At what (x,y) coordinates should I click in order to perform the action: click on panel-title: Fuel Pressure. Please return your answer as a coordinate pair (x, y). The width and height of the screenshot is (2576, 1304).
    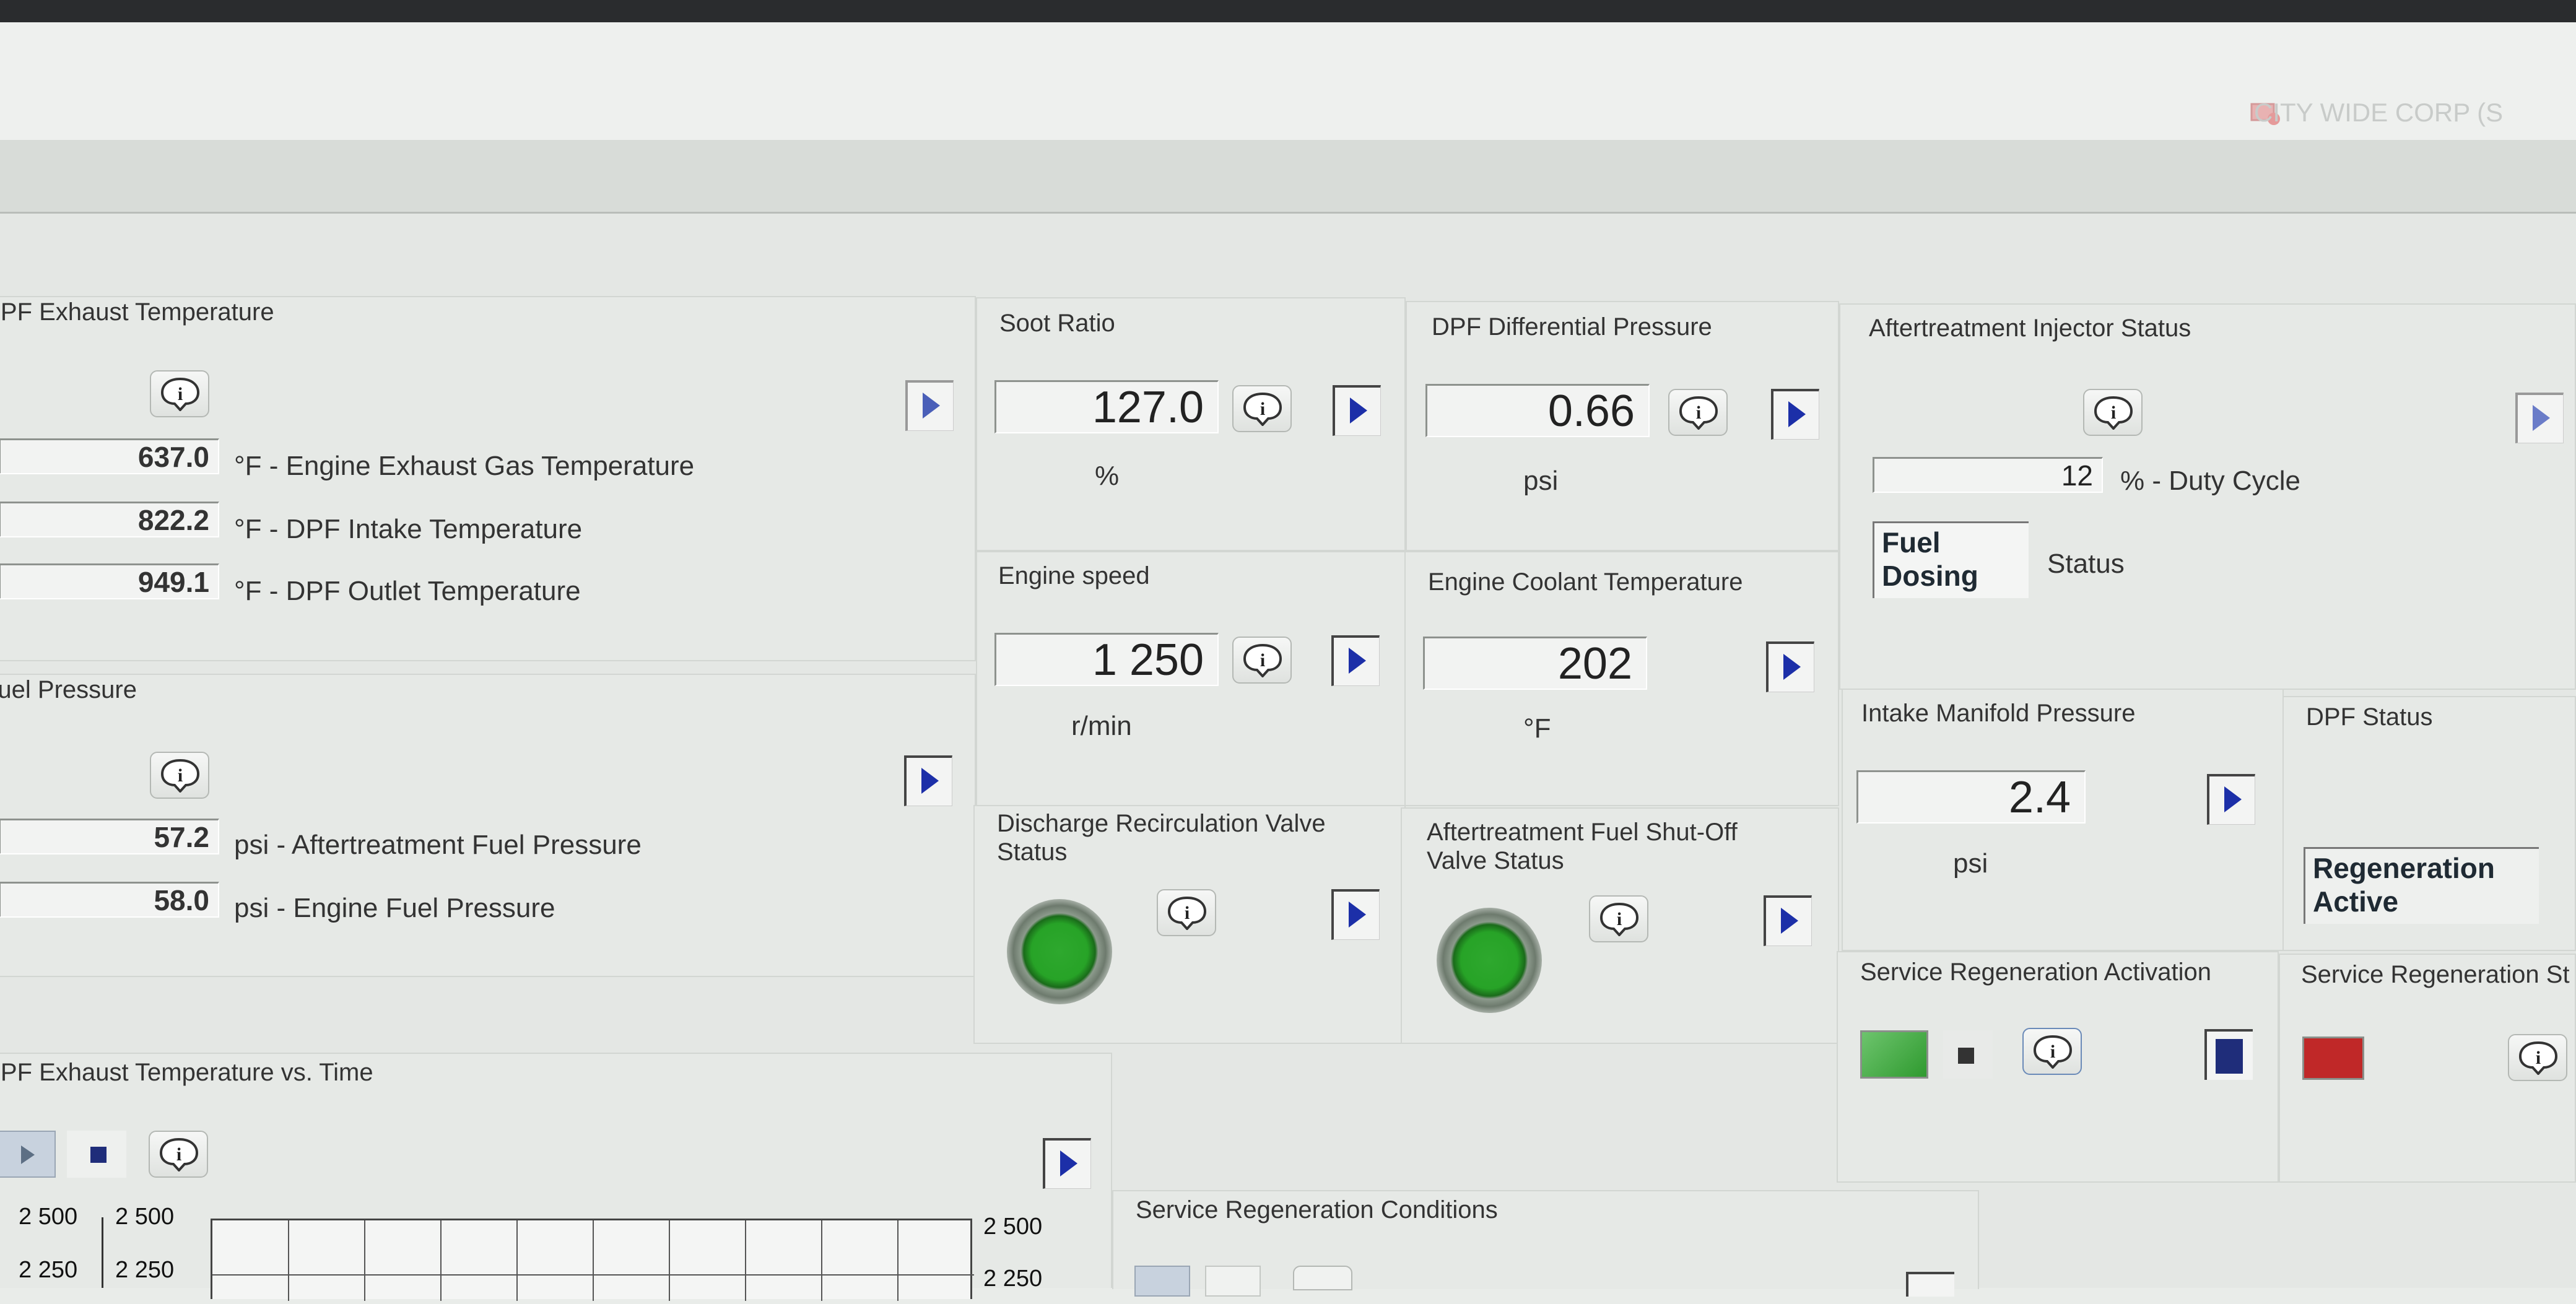
    Looking at the image, I should click on (68, 689).